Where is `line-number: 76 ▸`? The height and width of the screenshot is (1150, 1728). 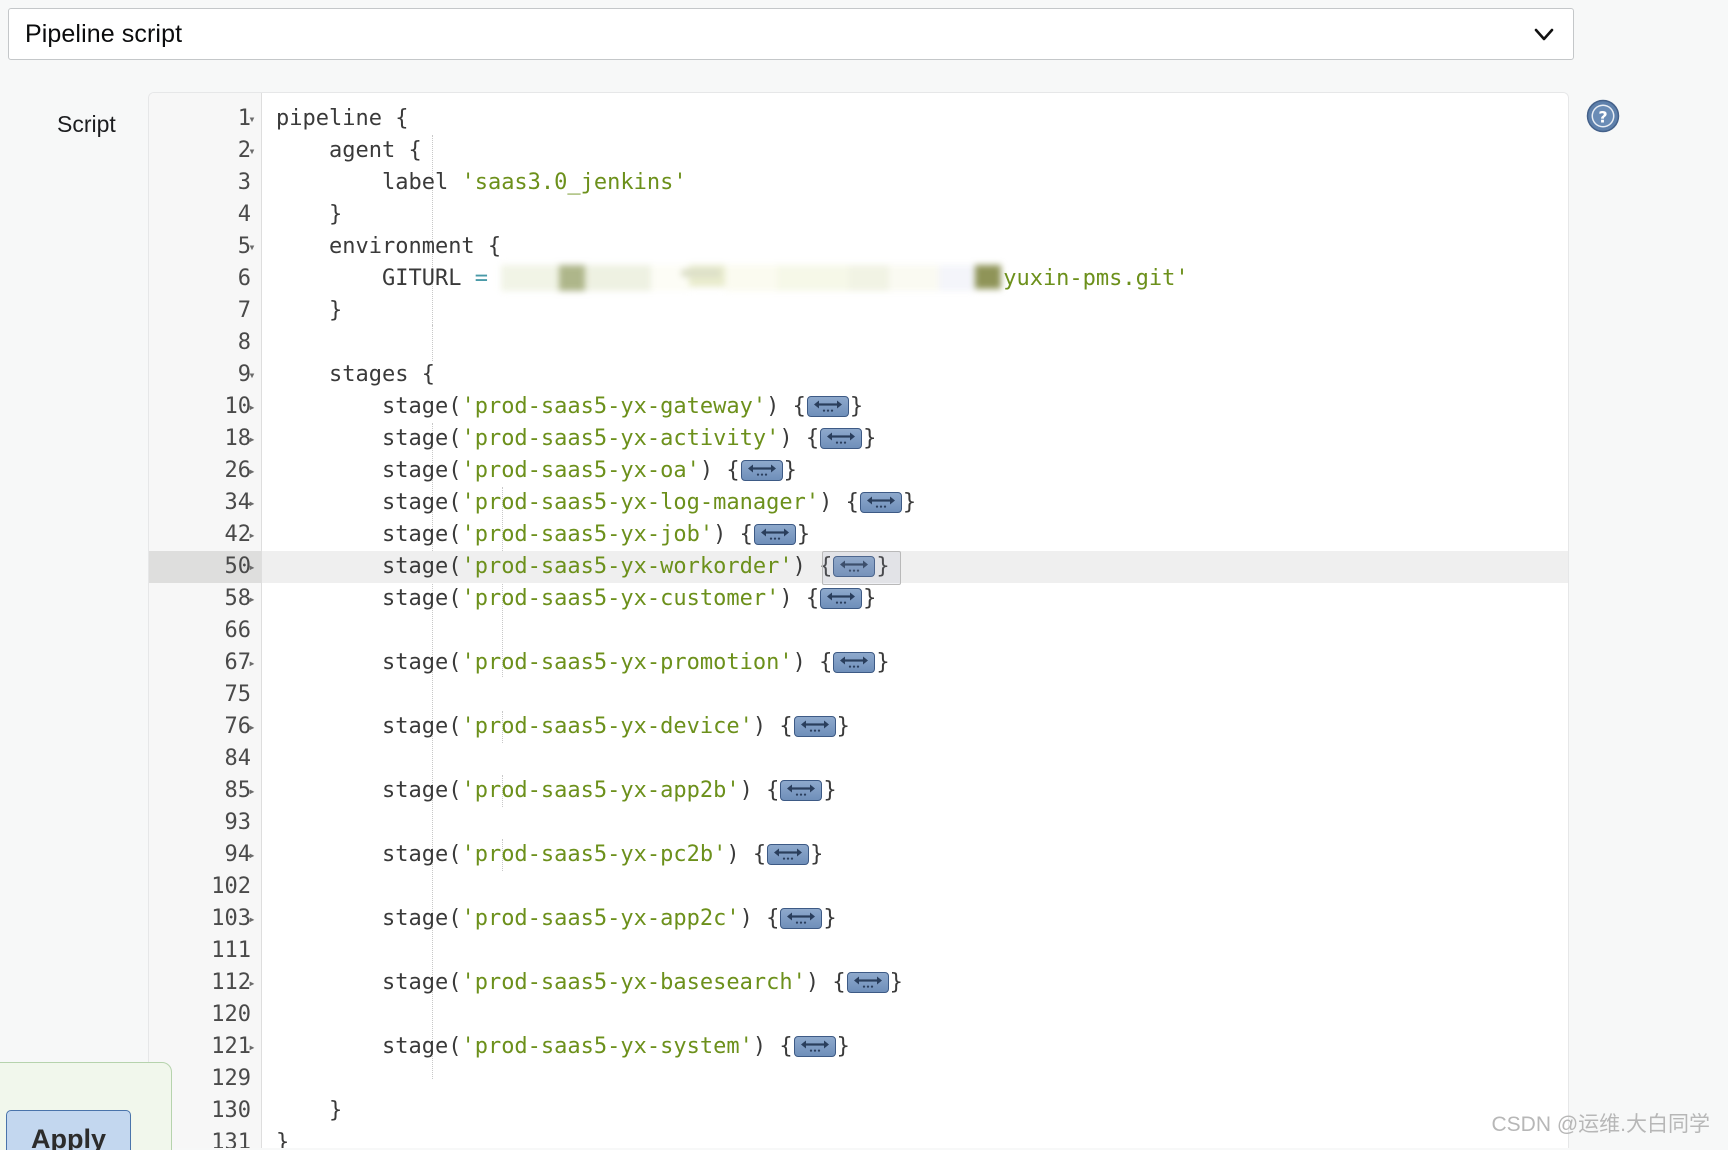
line-number: 76 ▸ is located at coordinates (205, 727).